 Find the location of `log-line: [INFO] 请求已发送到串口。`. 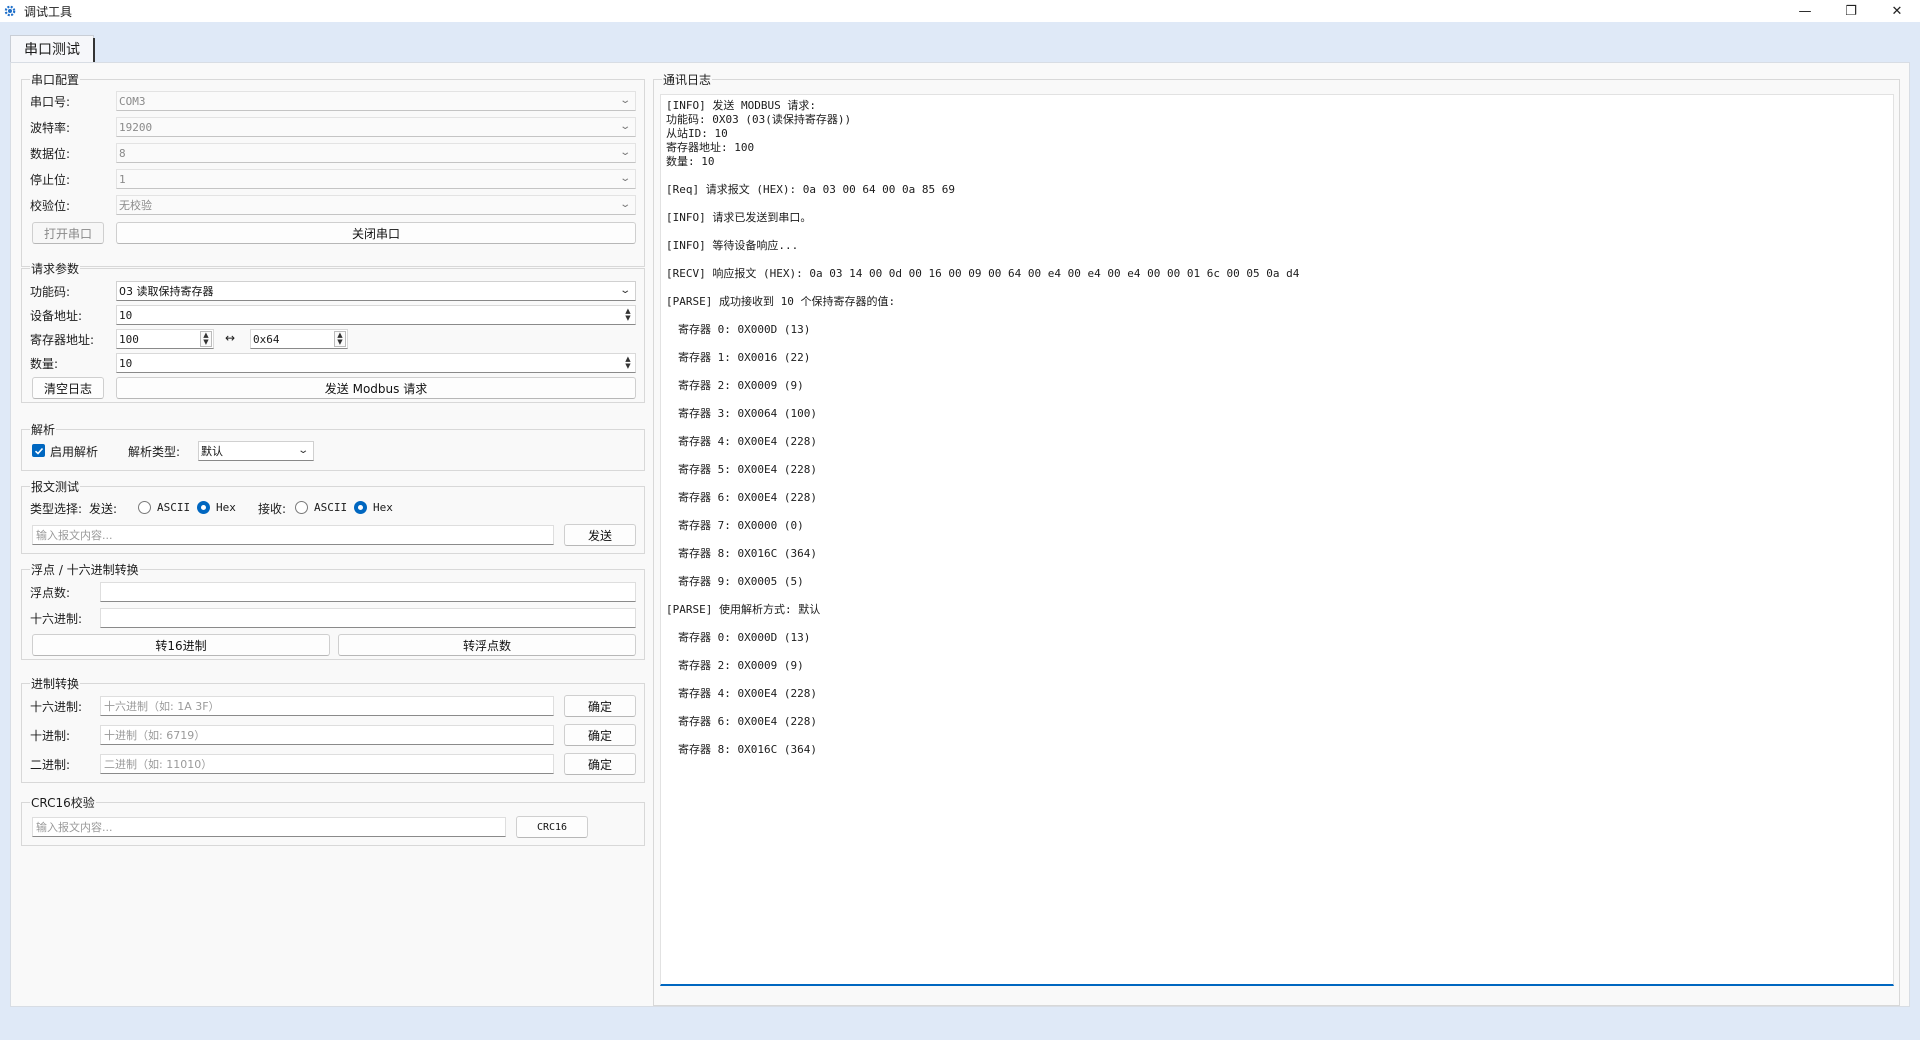

log-line: [INFO] 请求已发送到串口。 is located at coordinates (739, 217).